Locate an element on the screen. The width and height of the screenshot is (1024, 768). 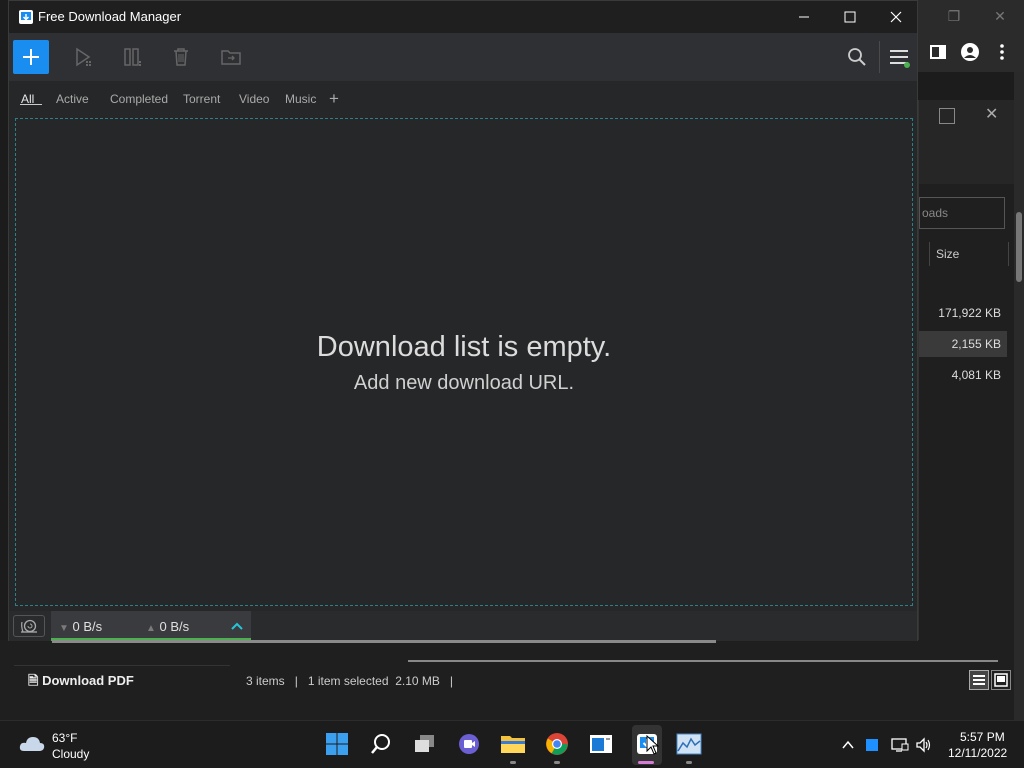
window-app-icon is located at coordinates (601, 744).